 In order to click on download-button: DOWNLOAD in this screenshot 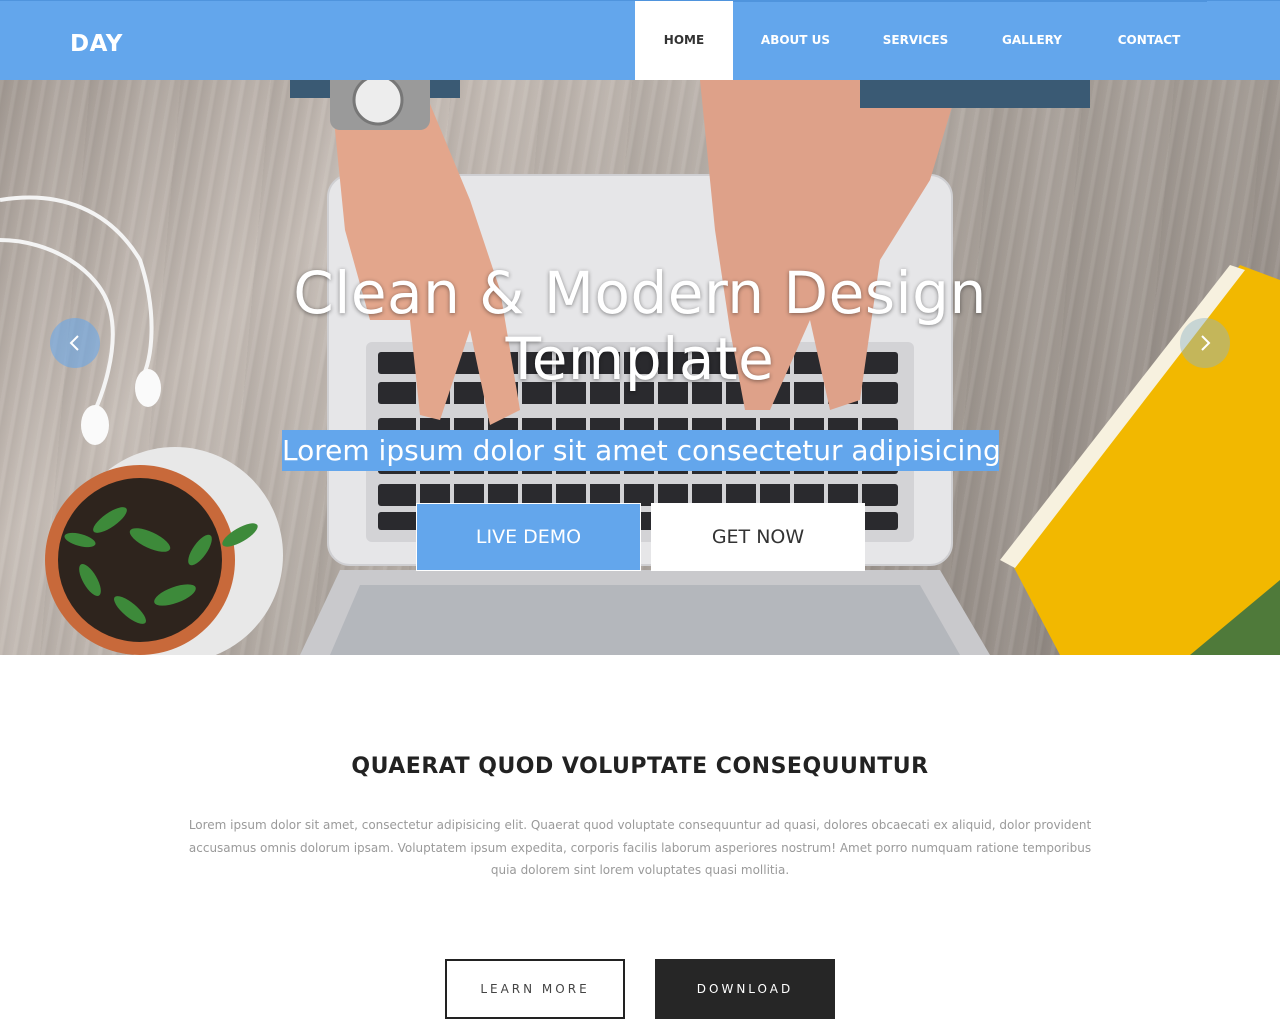, I will do `click(745, 989)`.